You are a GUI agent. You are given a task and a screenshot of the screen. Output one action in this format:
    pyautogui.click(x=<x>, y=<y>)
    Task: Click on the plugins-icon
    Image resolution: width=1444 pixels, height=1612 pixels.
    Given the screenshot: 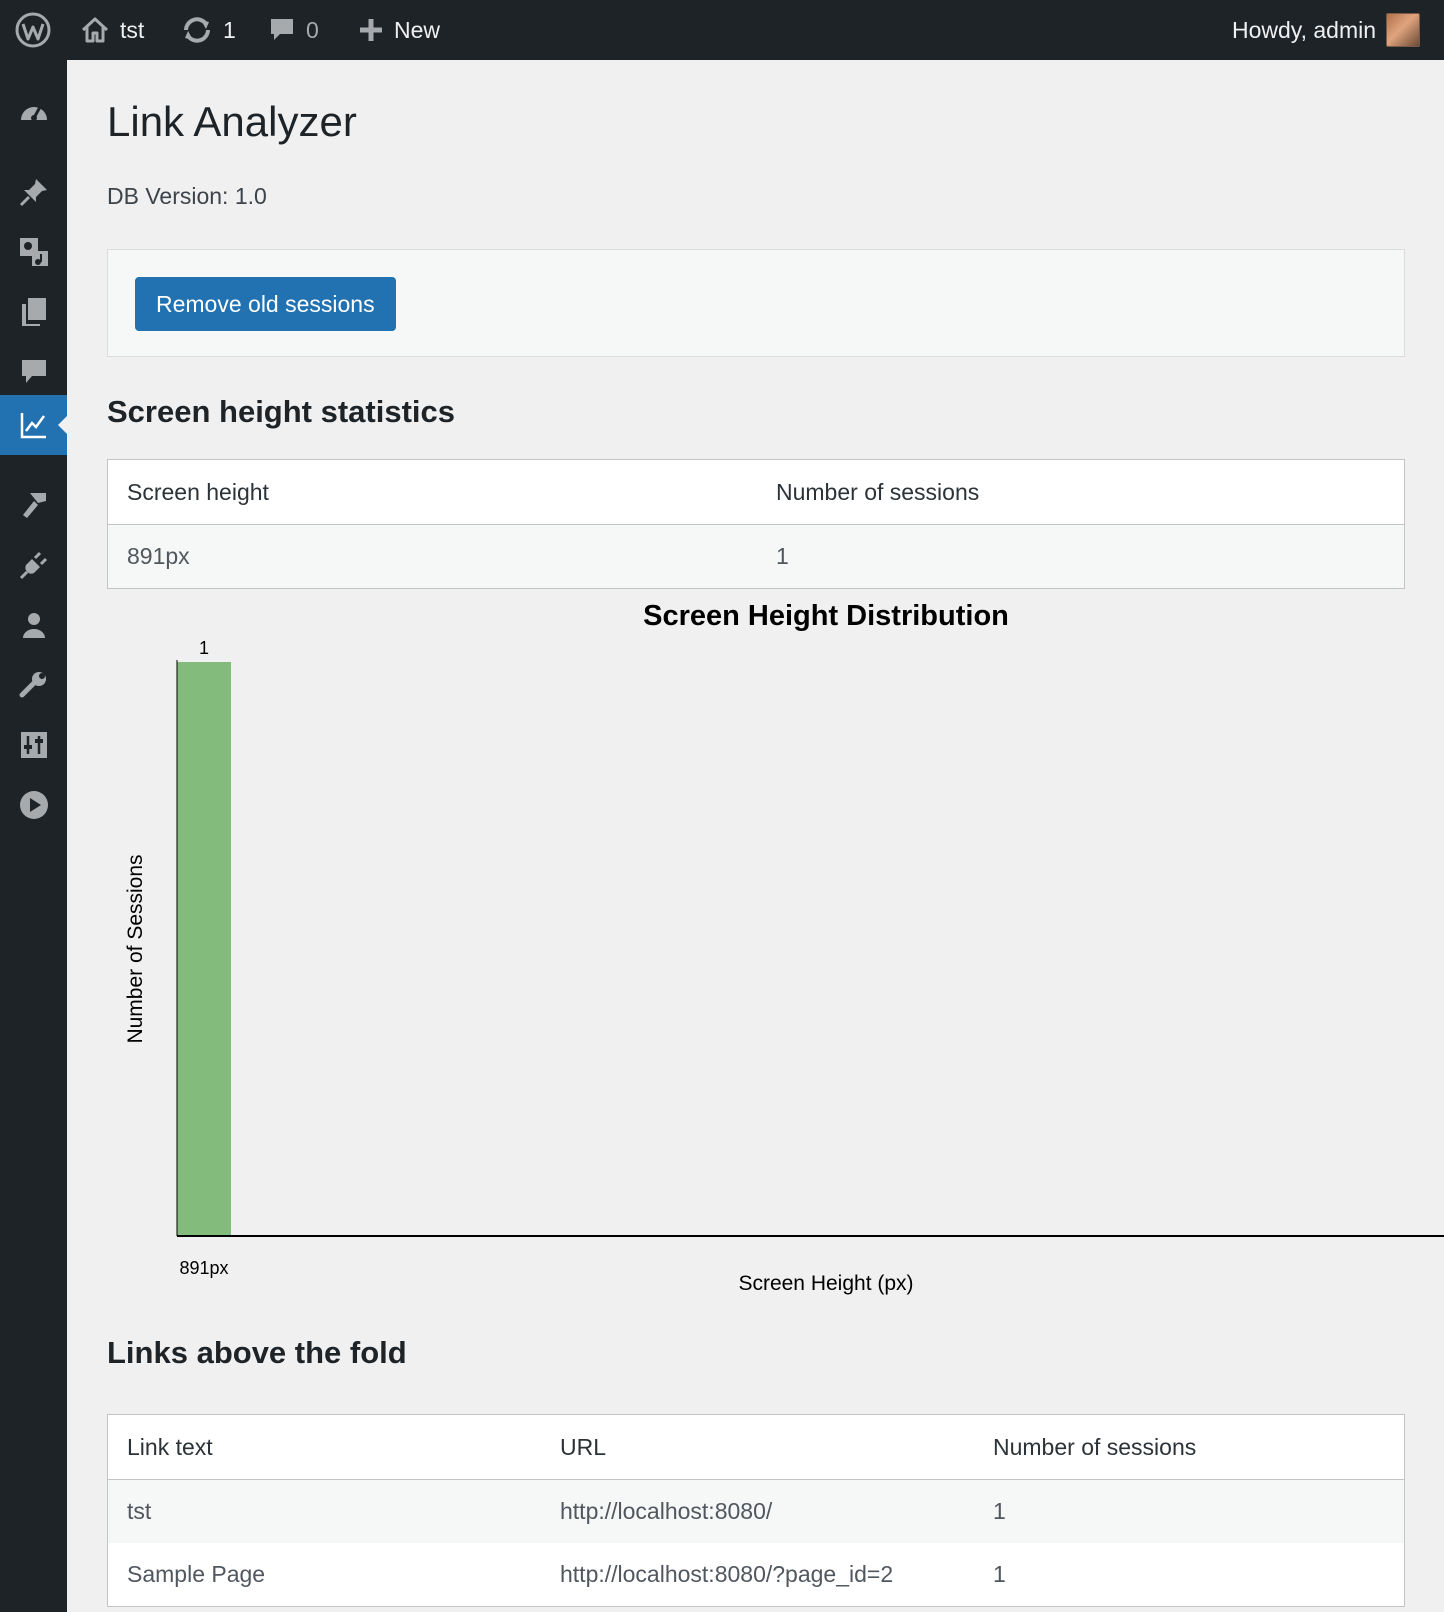 What is the action you would take?
    pyautogui.click(x=33, y=565)
    